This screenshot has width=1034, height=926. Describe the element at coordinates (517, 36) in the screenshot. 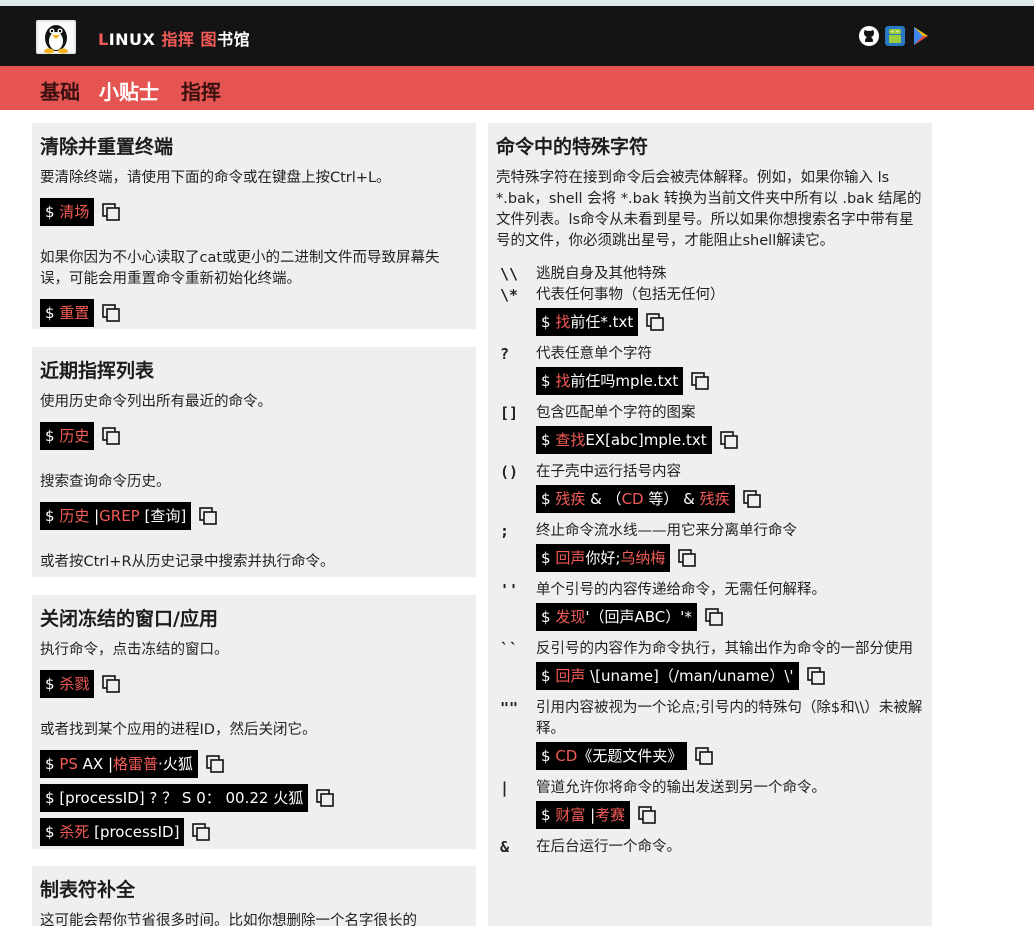

I see `site-header: LINUX 指挥 图书馆` at that location.